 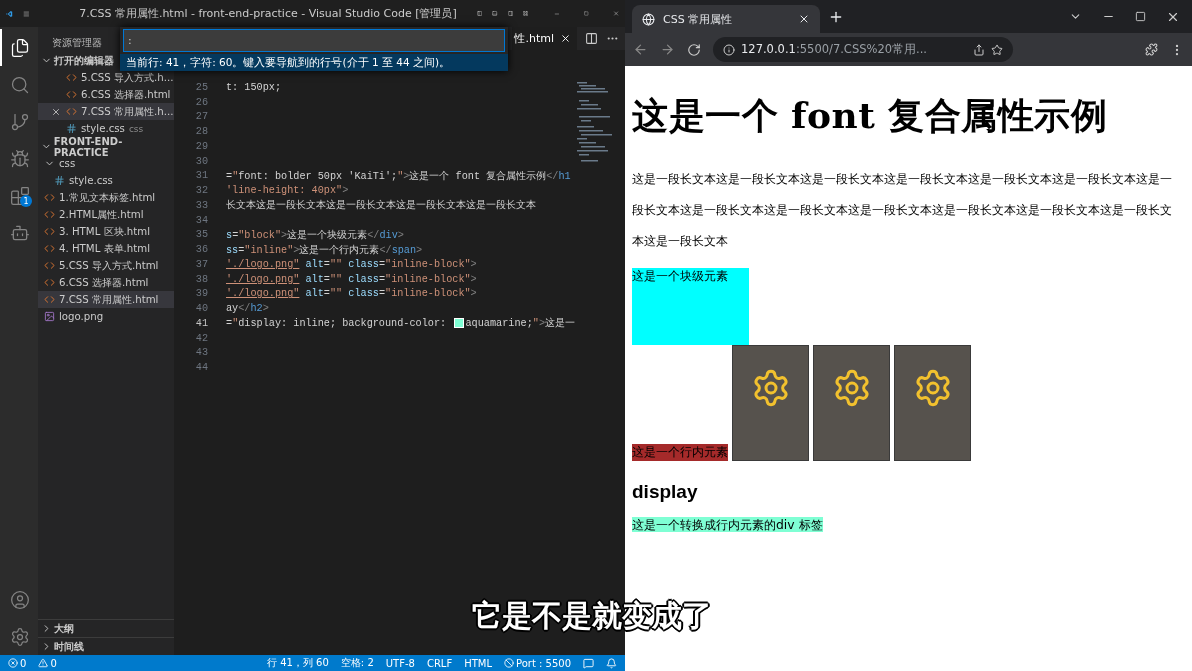 I want to click on warnings-count: 0, so click(x=53, y=663).